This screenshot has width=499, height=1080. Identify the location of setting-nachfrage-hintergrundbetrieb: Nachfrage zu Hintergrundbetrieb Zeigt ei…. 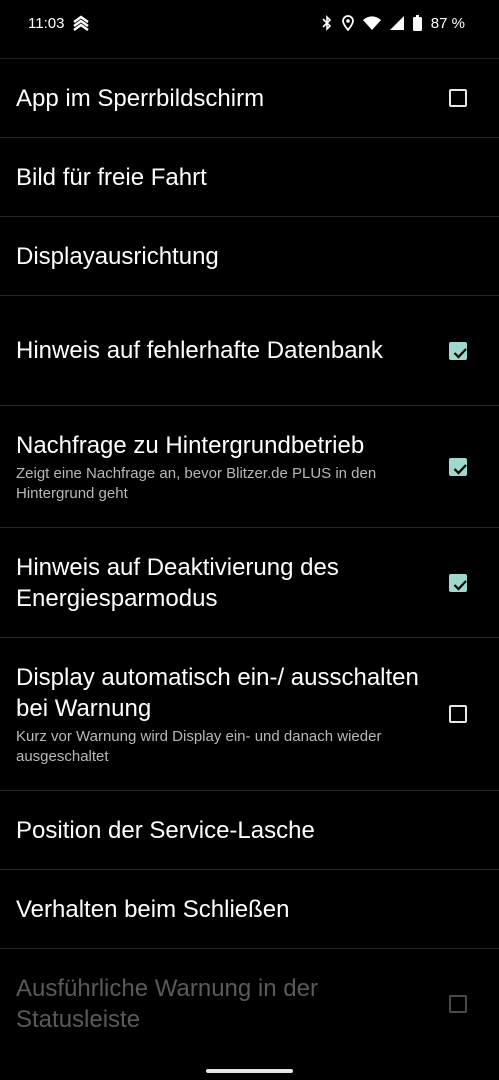
(249, 467).